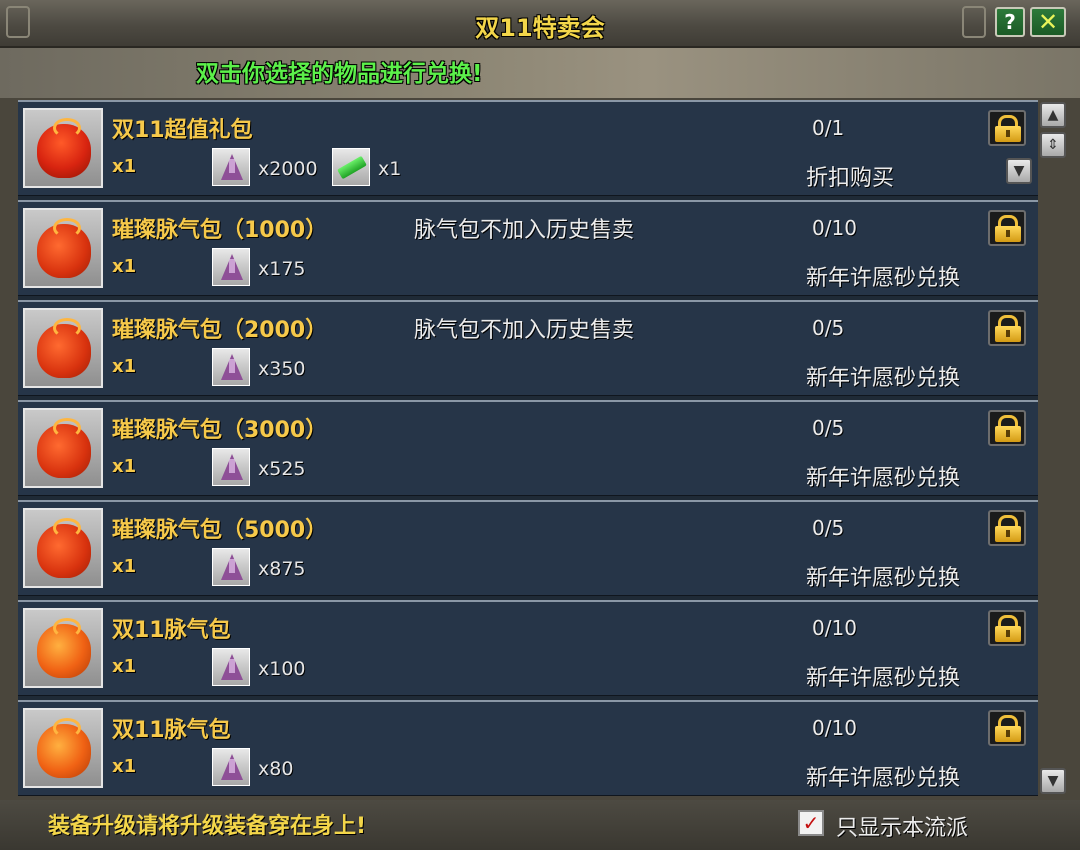 Image resolution: width=1080 pixels, height=850 pixels. Describe the element at coordinates (390, 169) in the screenshot. I see `cost-amount: x1` at that location.